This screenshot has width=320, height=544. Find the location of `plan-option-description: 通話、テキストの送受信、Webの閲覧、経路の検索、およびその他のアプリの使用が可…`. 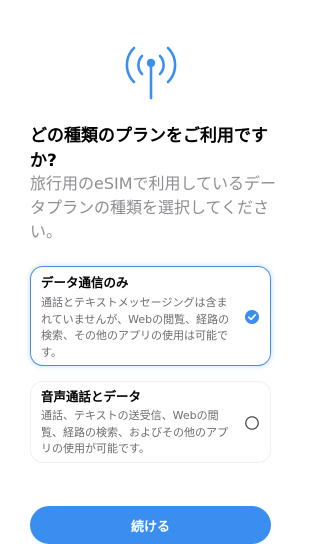

plan-option-description: 通話、テキストの送受信、Webの閲覧、経路の検索、およびその他のアプリの使用が可… is located at coordinates (134, 432).